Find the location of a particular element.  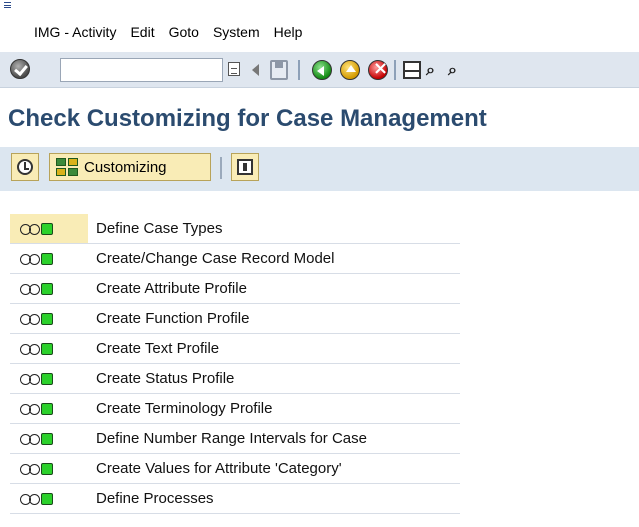

back-icon is located at coordinates (322, 70).